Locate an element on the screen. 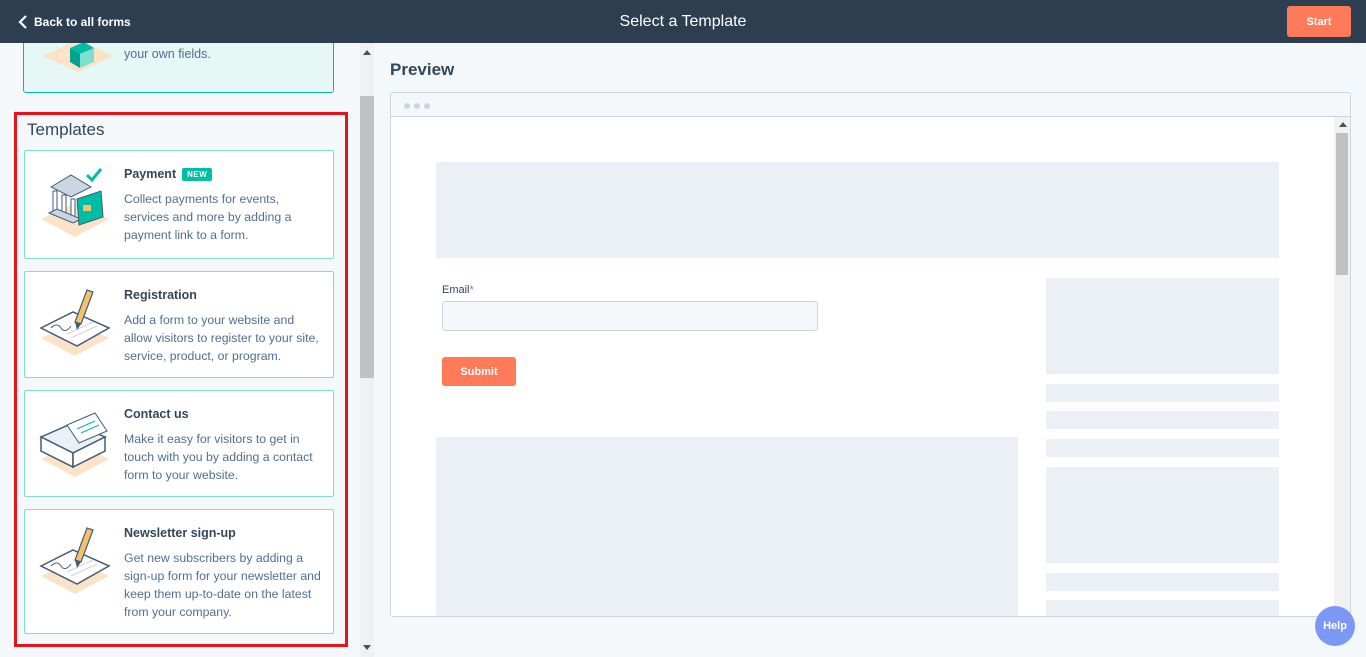 This screenshot has height=657, width=1366. new-badge: NEW is located at coordinates (197, 174).